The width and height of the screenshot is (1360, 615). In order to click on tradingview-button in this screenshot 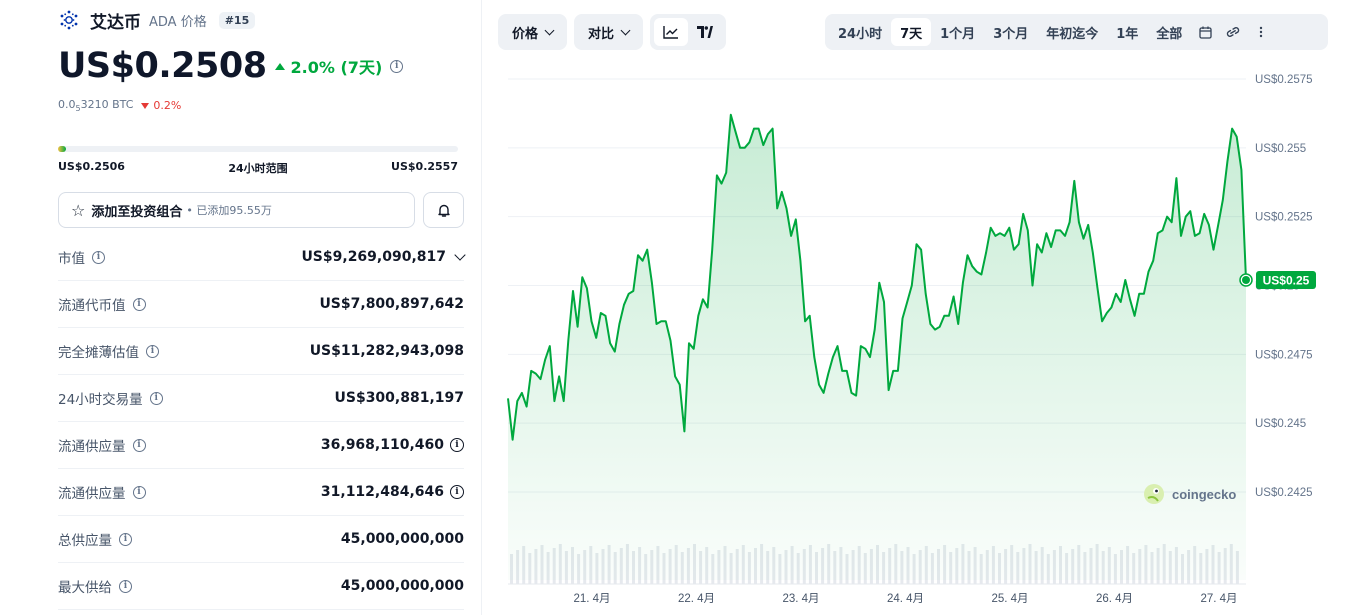, I will do `click(705, 32)`.